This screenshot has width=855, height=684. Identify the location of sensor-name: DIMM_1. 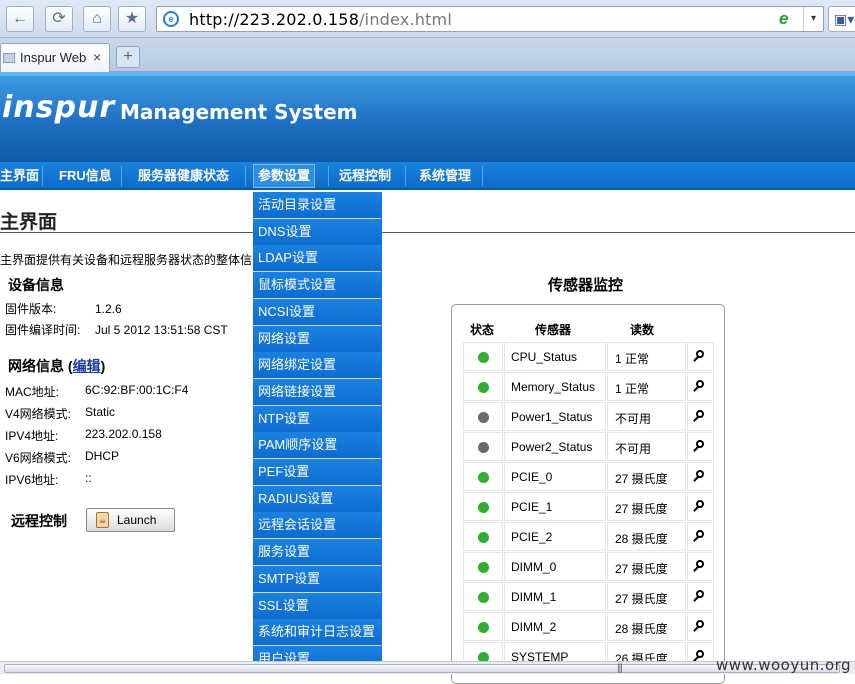
(534, 597).